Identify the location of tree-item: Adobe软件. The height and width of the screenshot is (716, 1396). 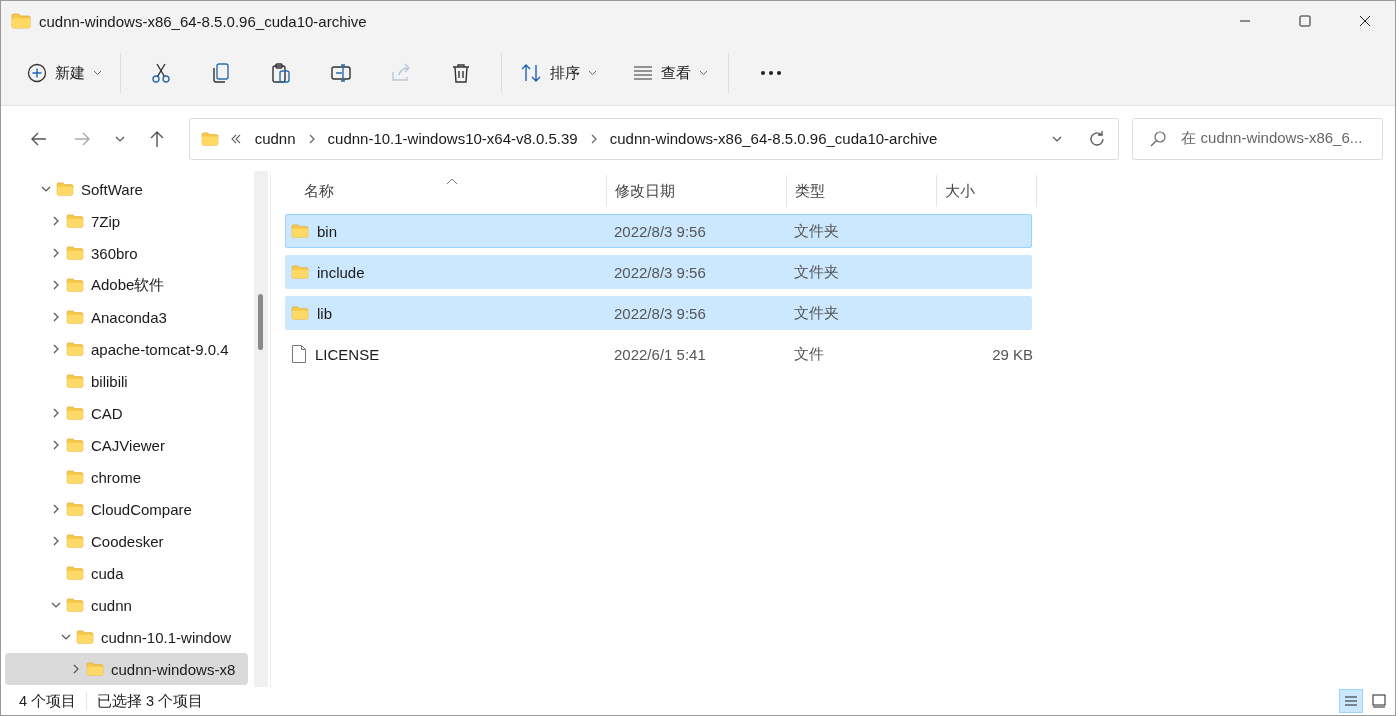
(126, 285).